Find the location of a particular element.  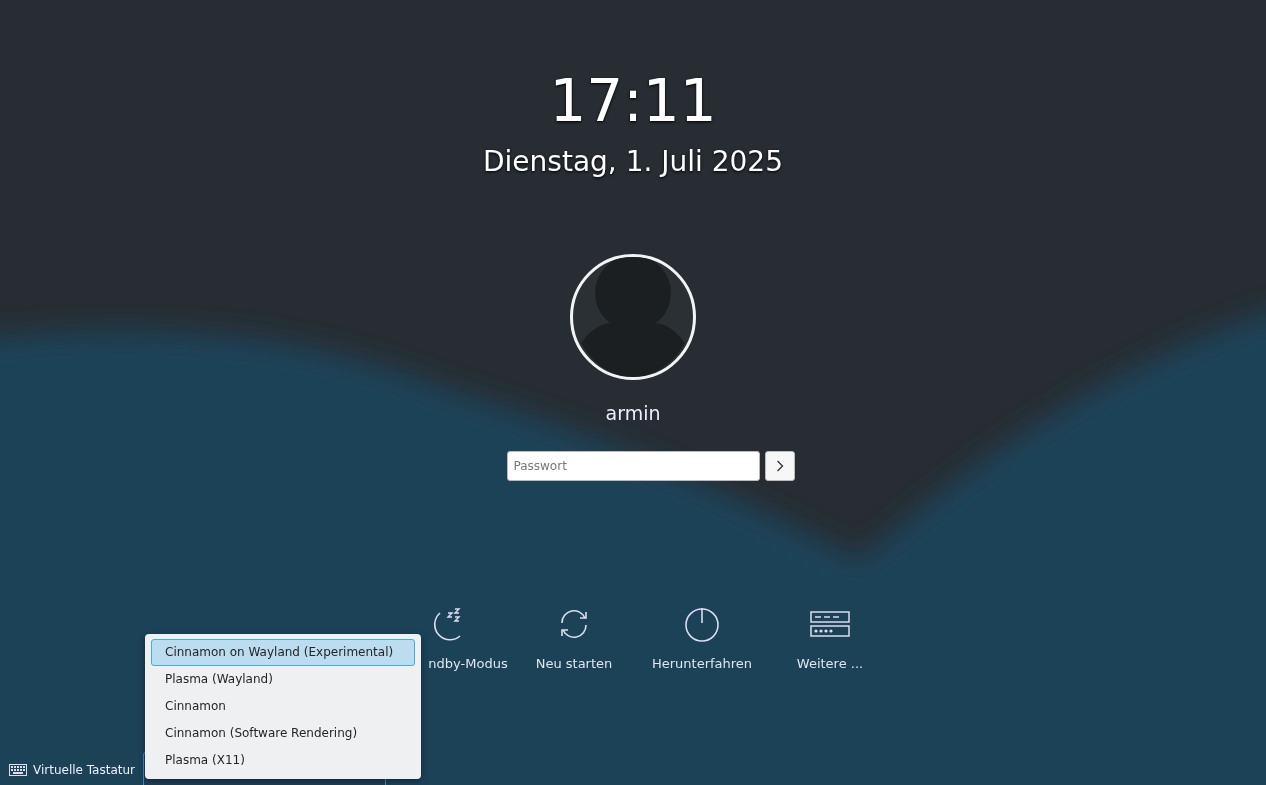

power-icon is located at coordinates (702, 624).